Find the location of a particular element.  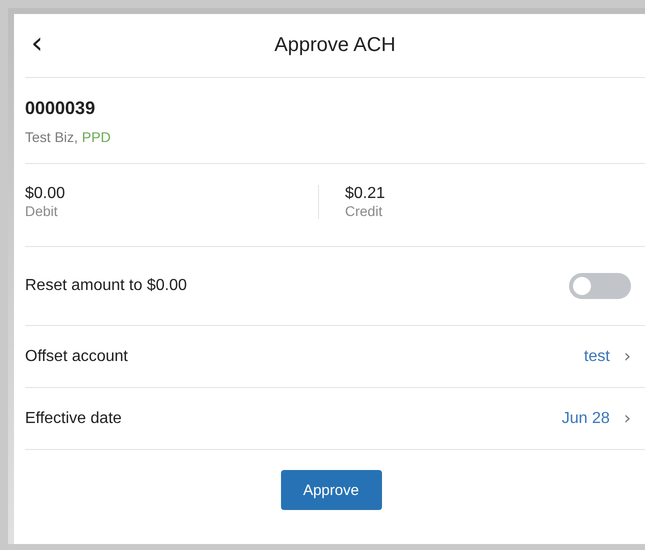

setting-label: Reset amount to $0.00 is located at coordinates (106, 286).